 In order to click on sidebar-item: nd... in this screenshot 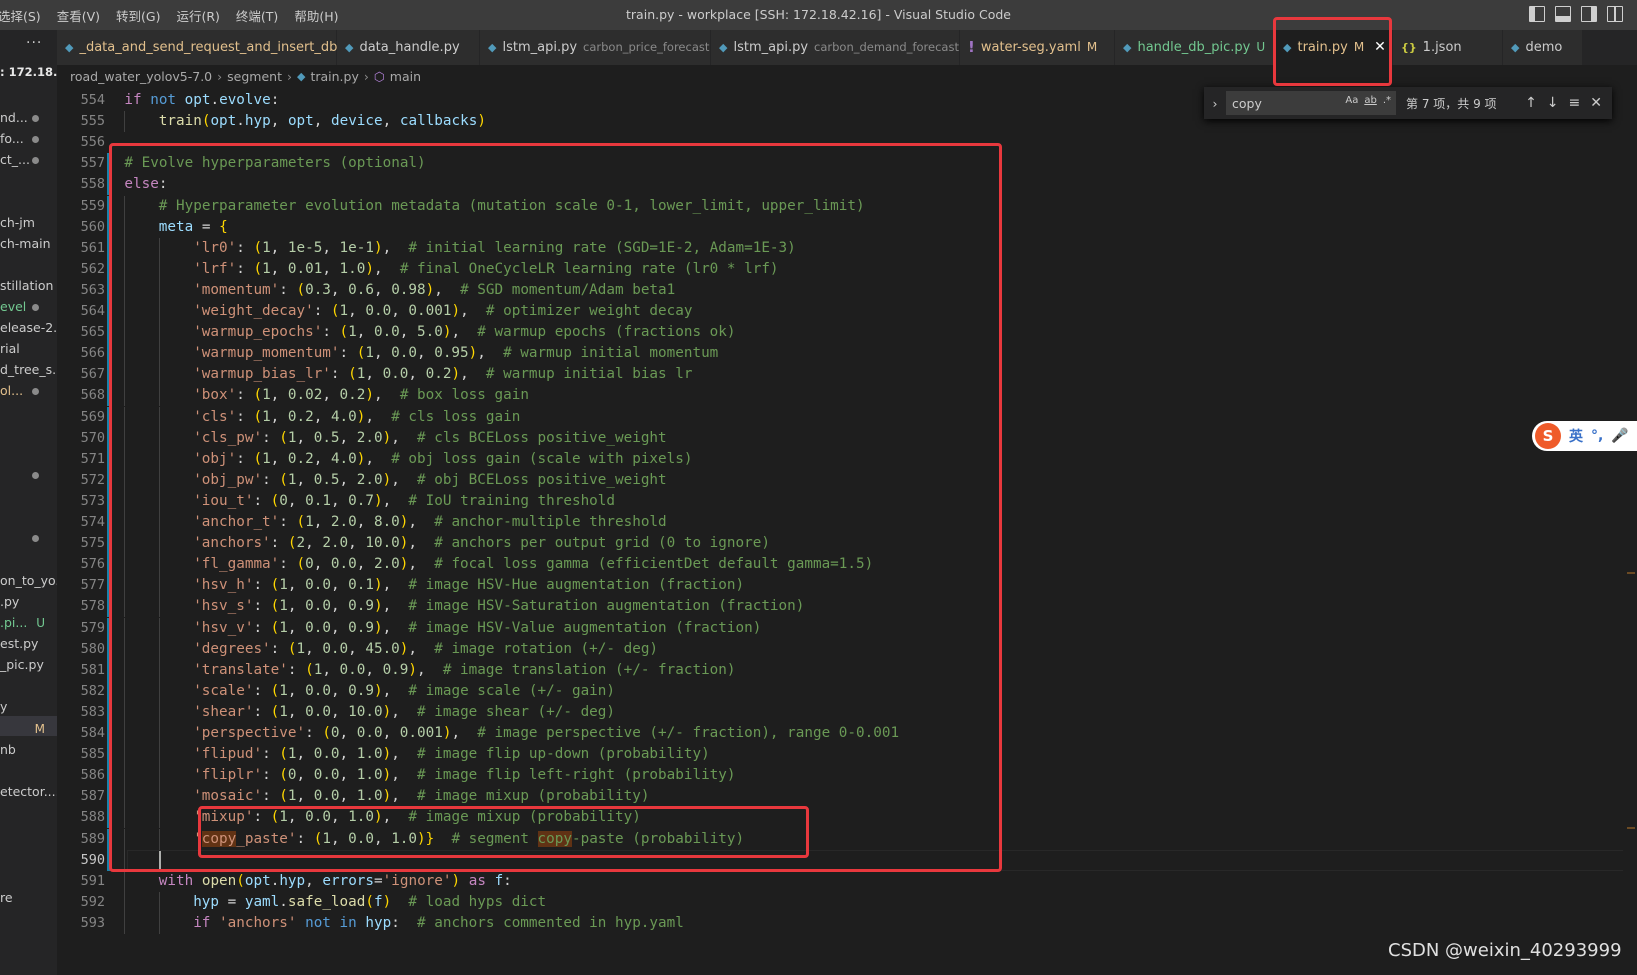, I will do `click(28, 118)`.